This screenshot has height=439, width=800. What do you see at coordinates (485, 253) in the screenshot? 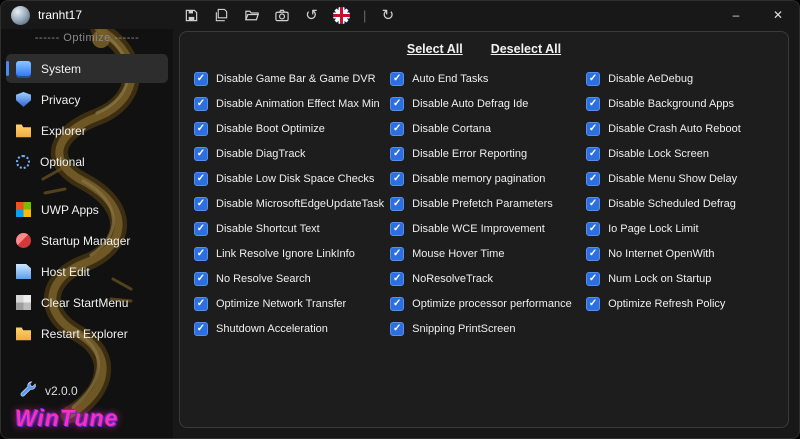
I see `checkbox-row-mouse-hover-time: ✓ Mouse Hover Time` at bounding box center [485, 253].